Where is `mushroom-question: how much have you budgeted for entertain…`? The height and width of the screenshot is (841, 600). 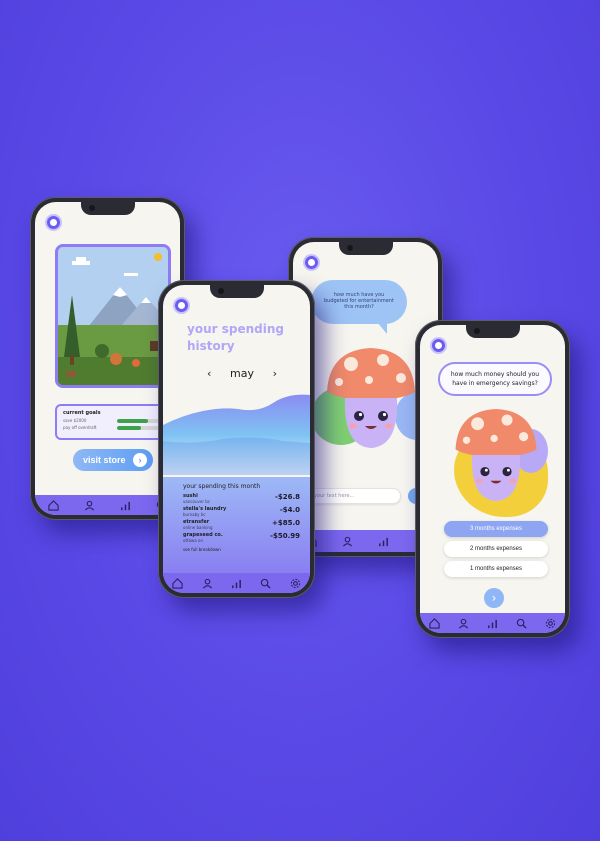 mushroom-question: how much have you budgeted for entertain… is located at coordinates (359, 301).